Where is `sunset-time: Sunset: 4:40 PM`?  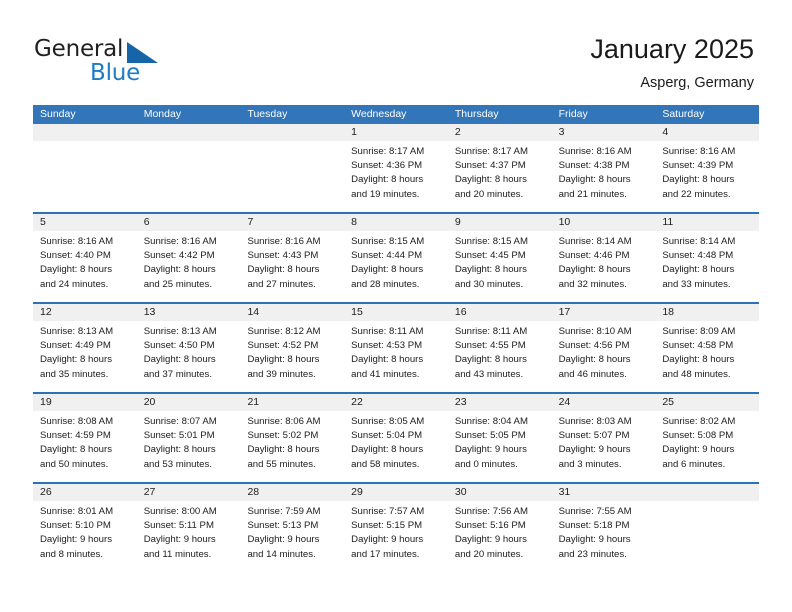 sunset-time: Sunset: 4:40 PM is located at coordinates (75, 256).